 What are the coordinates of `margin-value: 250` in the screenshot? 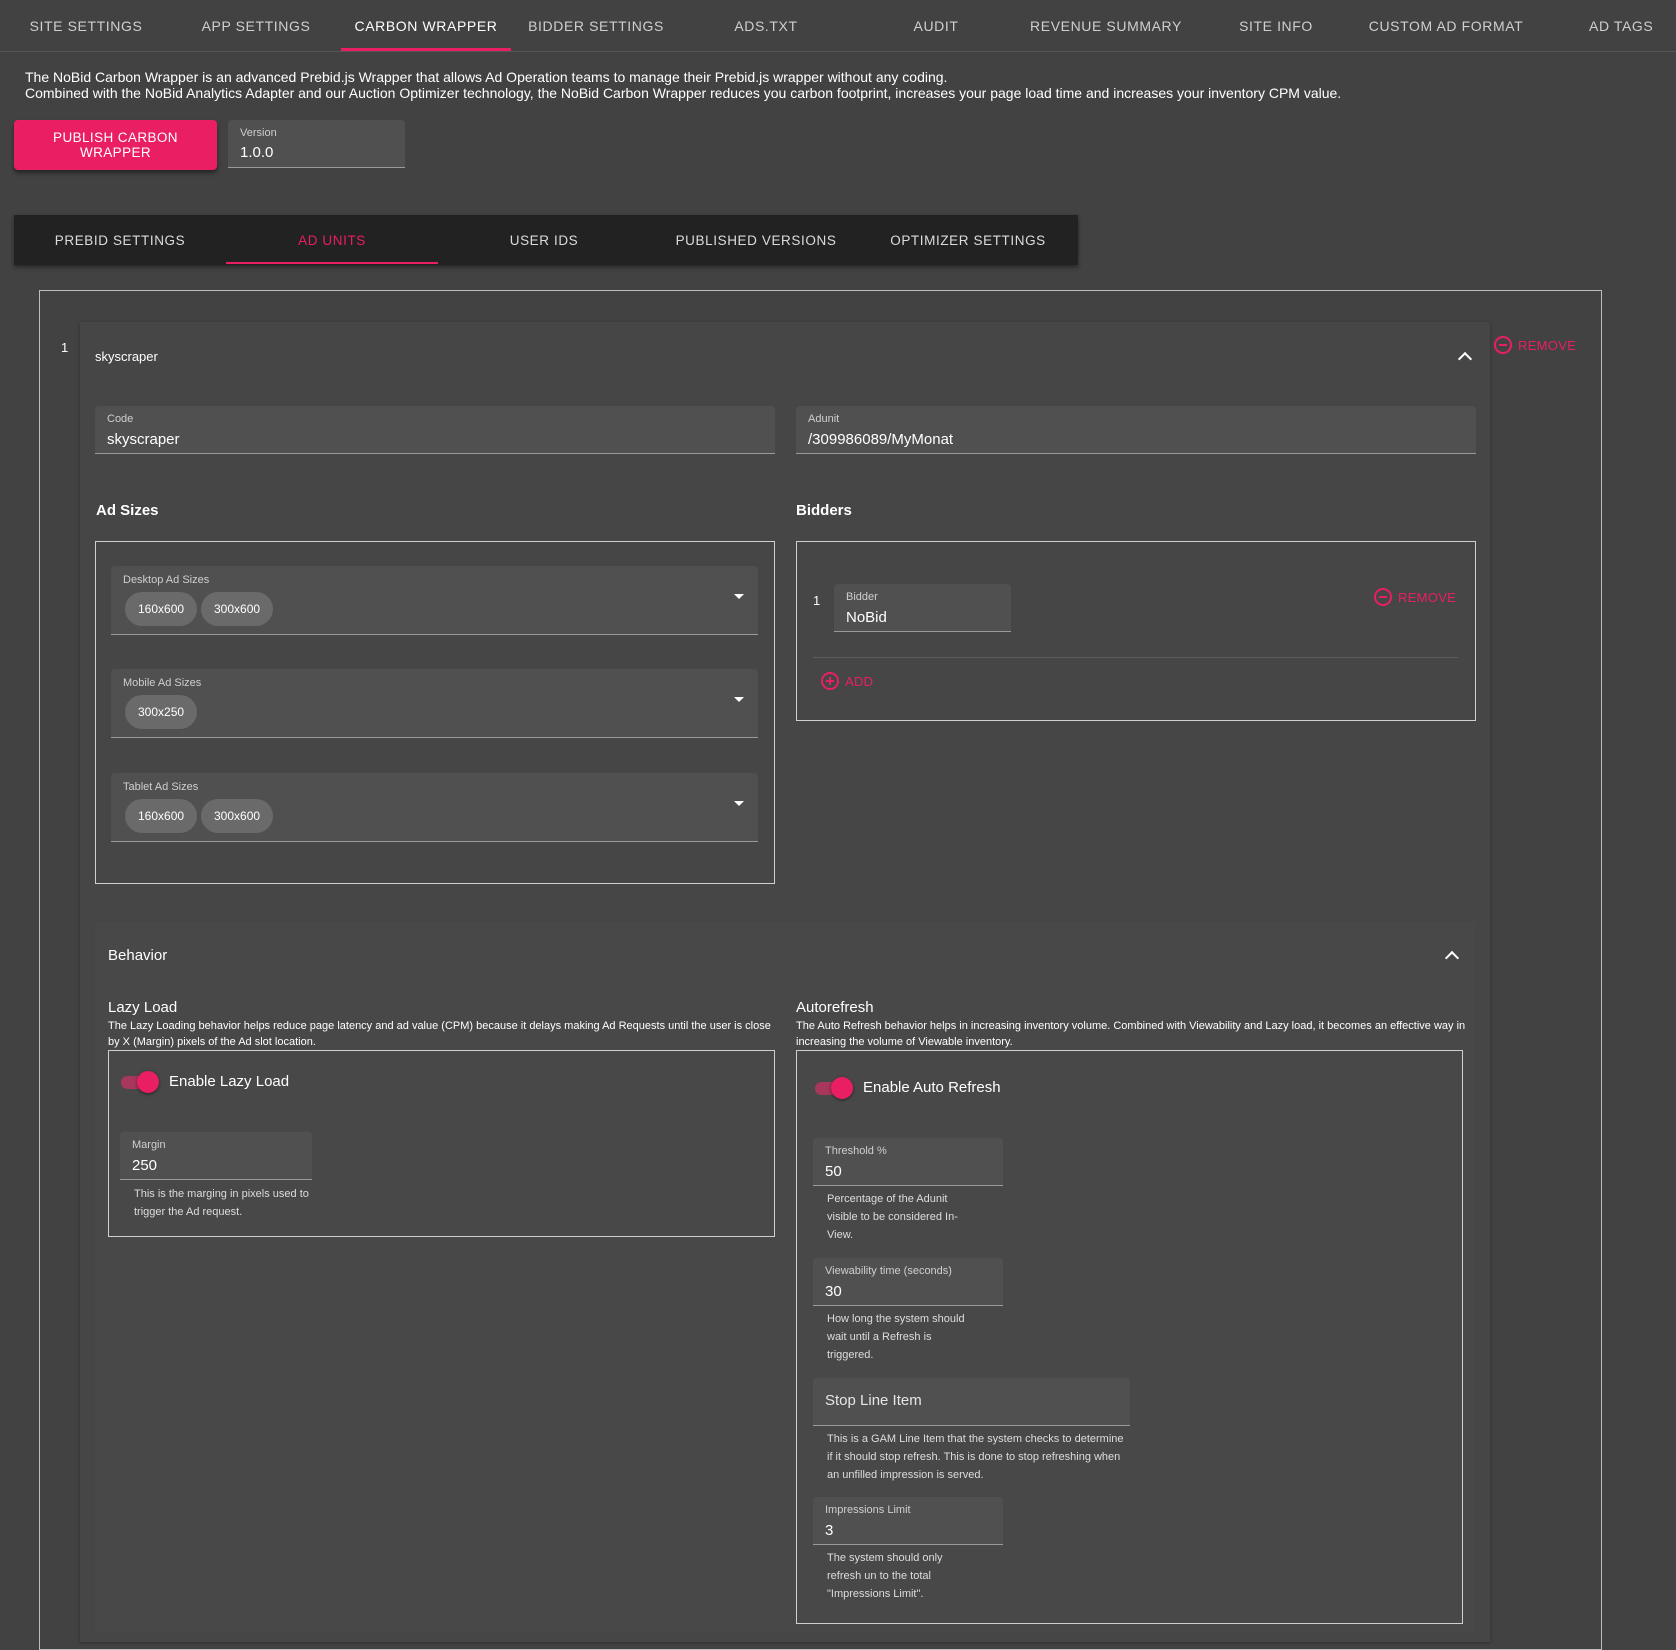 It's located at (218, 1165).